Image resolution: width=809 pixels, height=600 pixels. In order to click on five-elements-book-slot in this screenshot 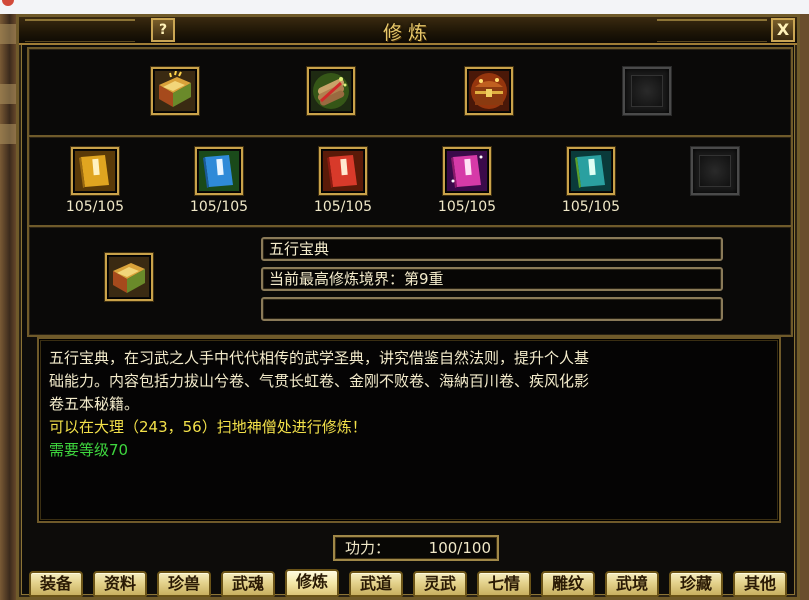, I will do `click(175, 91)`.